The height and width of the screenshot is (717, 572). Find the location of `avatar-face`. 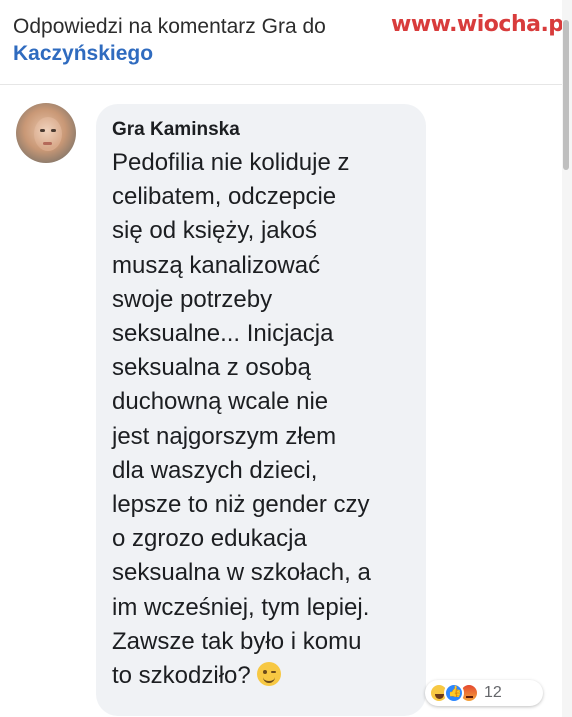

avatar-face is located at coordinates (48, 134).